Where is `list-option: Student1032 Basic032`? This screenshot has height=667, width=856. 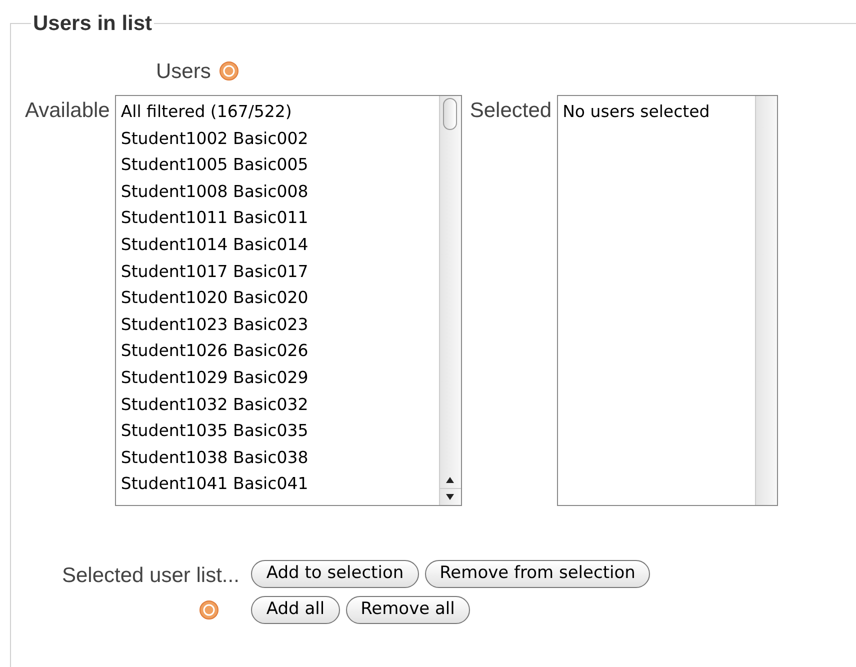 list-option: Student1032 Basic032 is located at coordinates (279, 405).